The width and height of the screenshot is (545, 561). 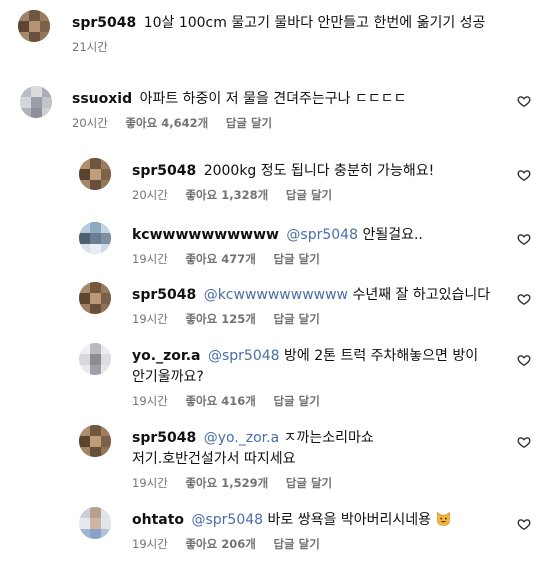 I want to click on comment-time: 21시간, so click(x=90, y=47).